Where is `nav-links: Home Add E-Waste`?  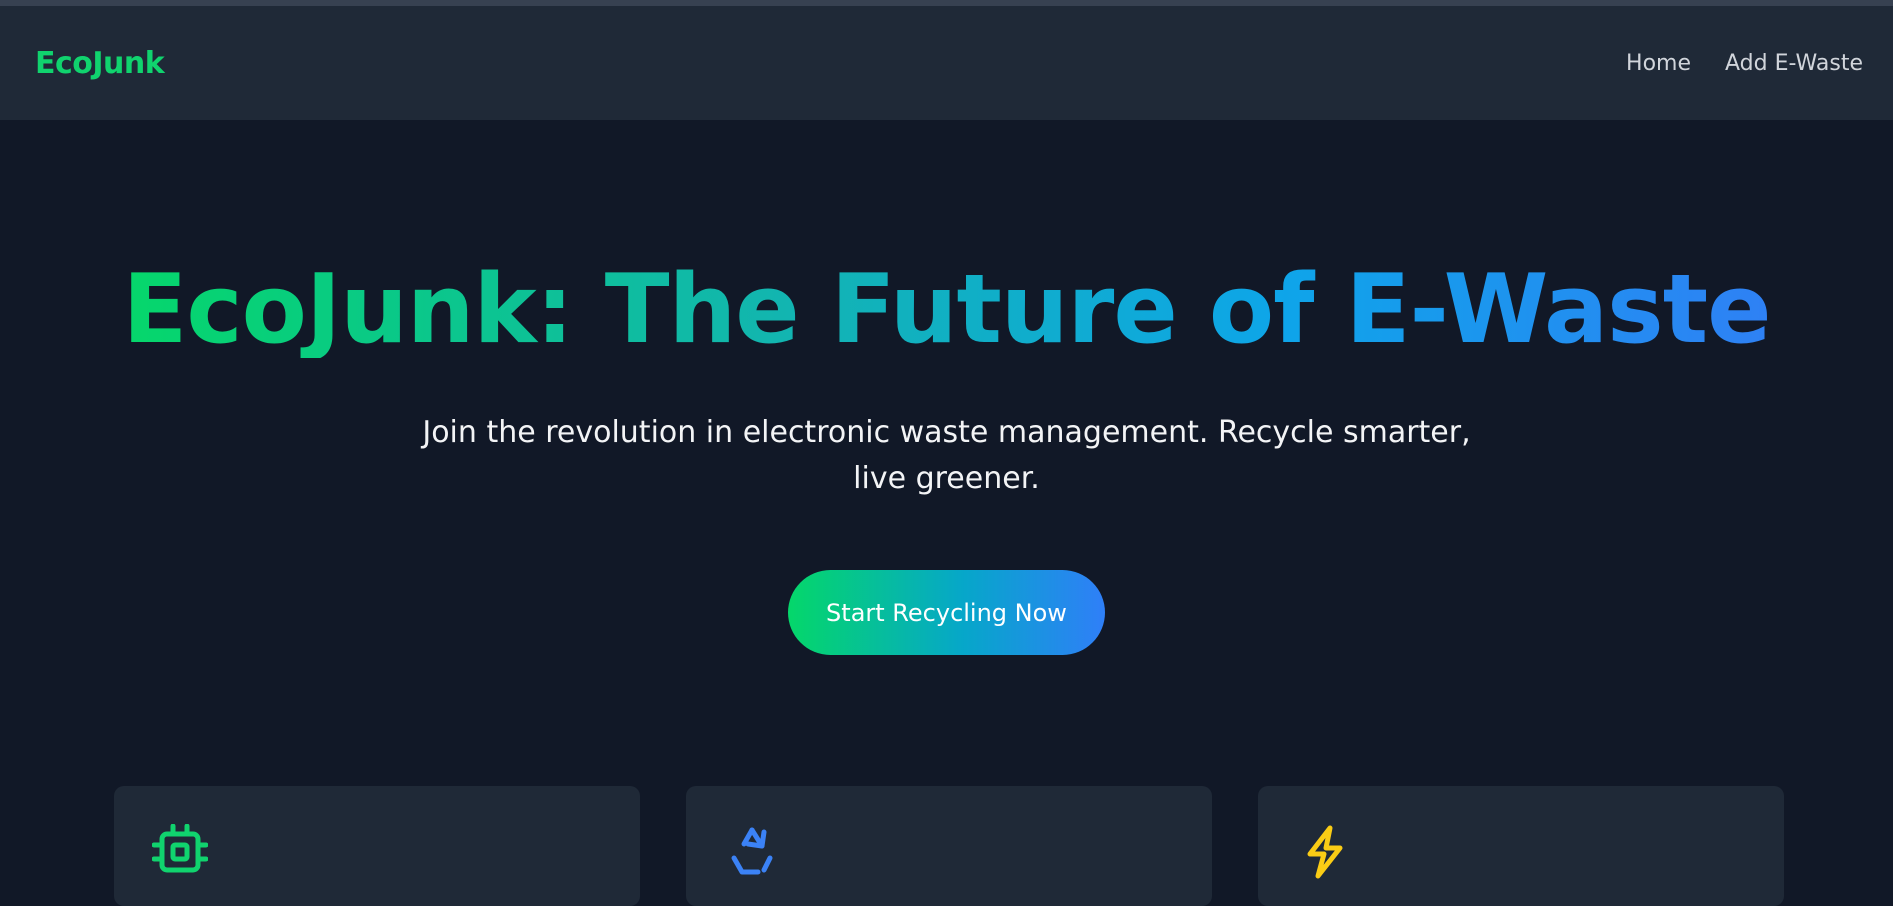 nav-links: Home Add E-Waste is located at coordinates (1744, 63).